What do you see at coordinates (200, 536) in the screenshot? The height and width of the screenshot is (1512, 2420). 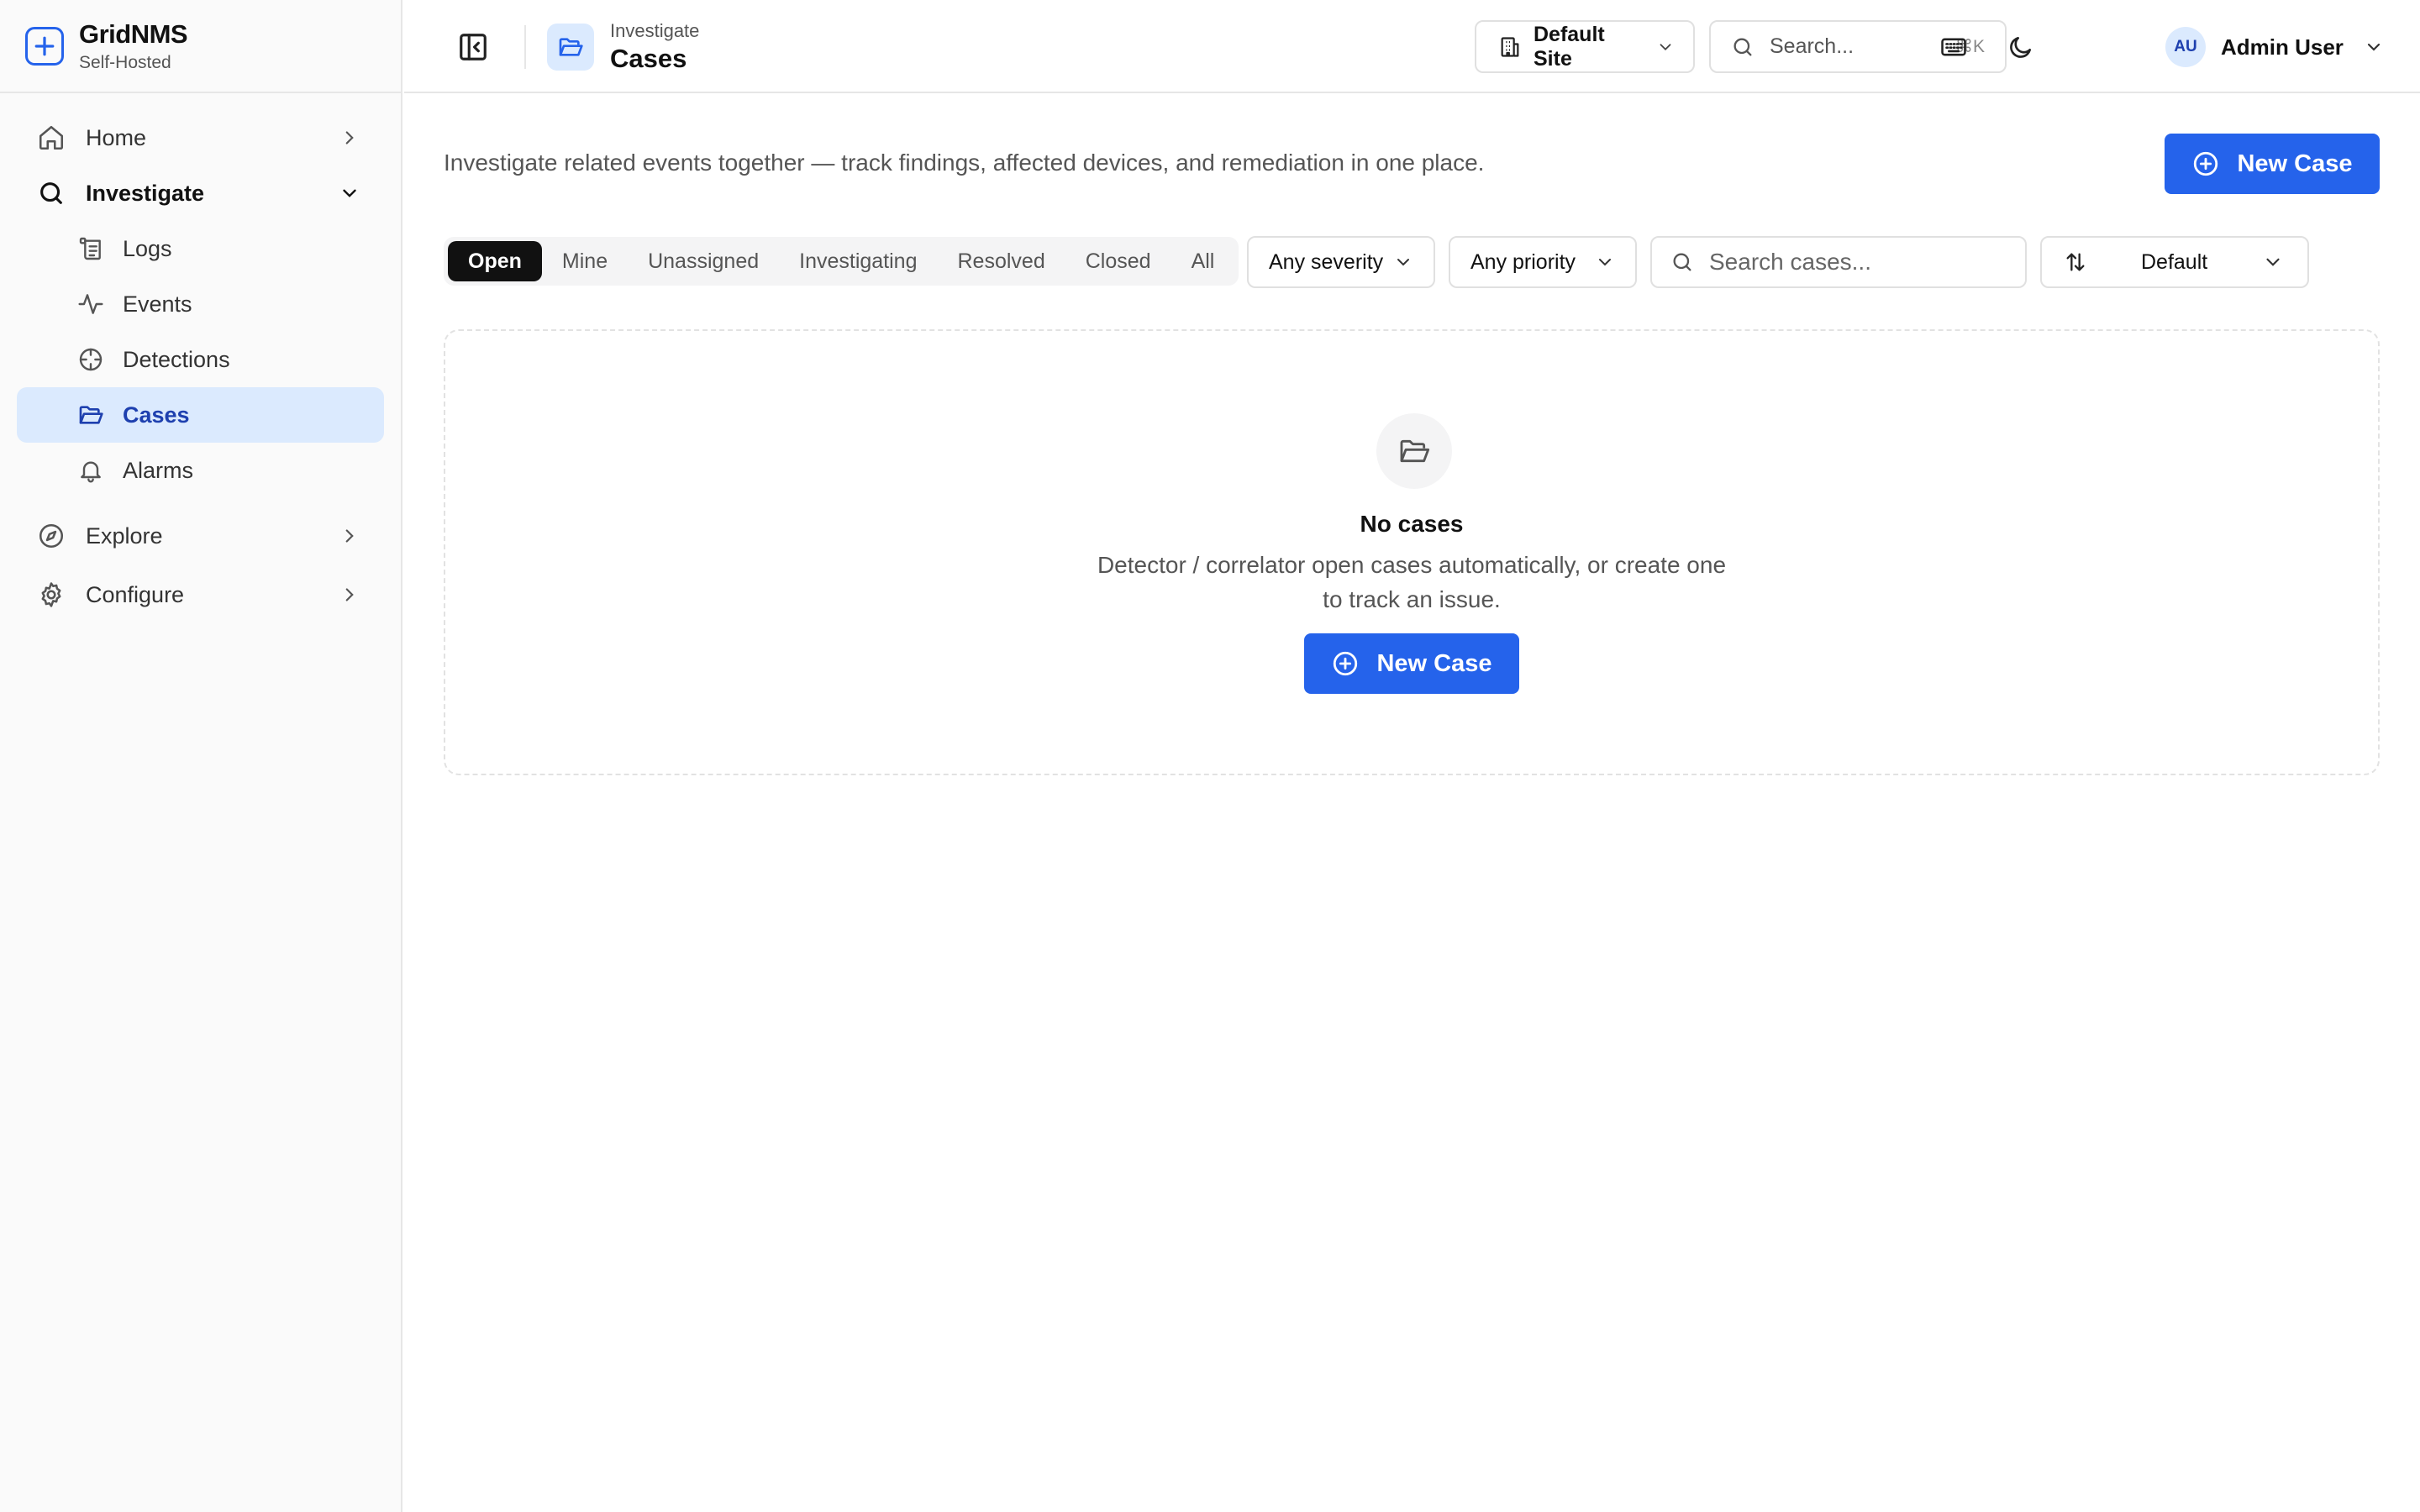 I see `sidebar-item-explore: Explore` at bounding box center [200, 536].